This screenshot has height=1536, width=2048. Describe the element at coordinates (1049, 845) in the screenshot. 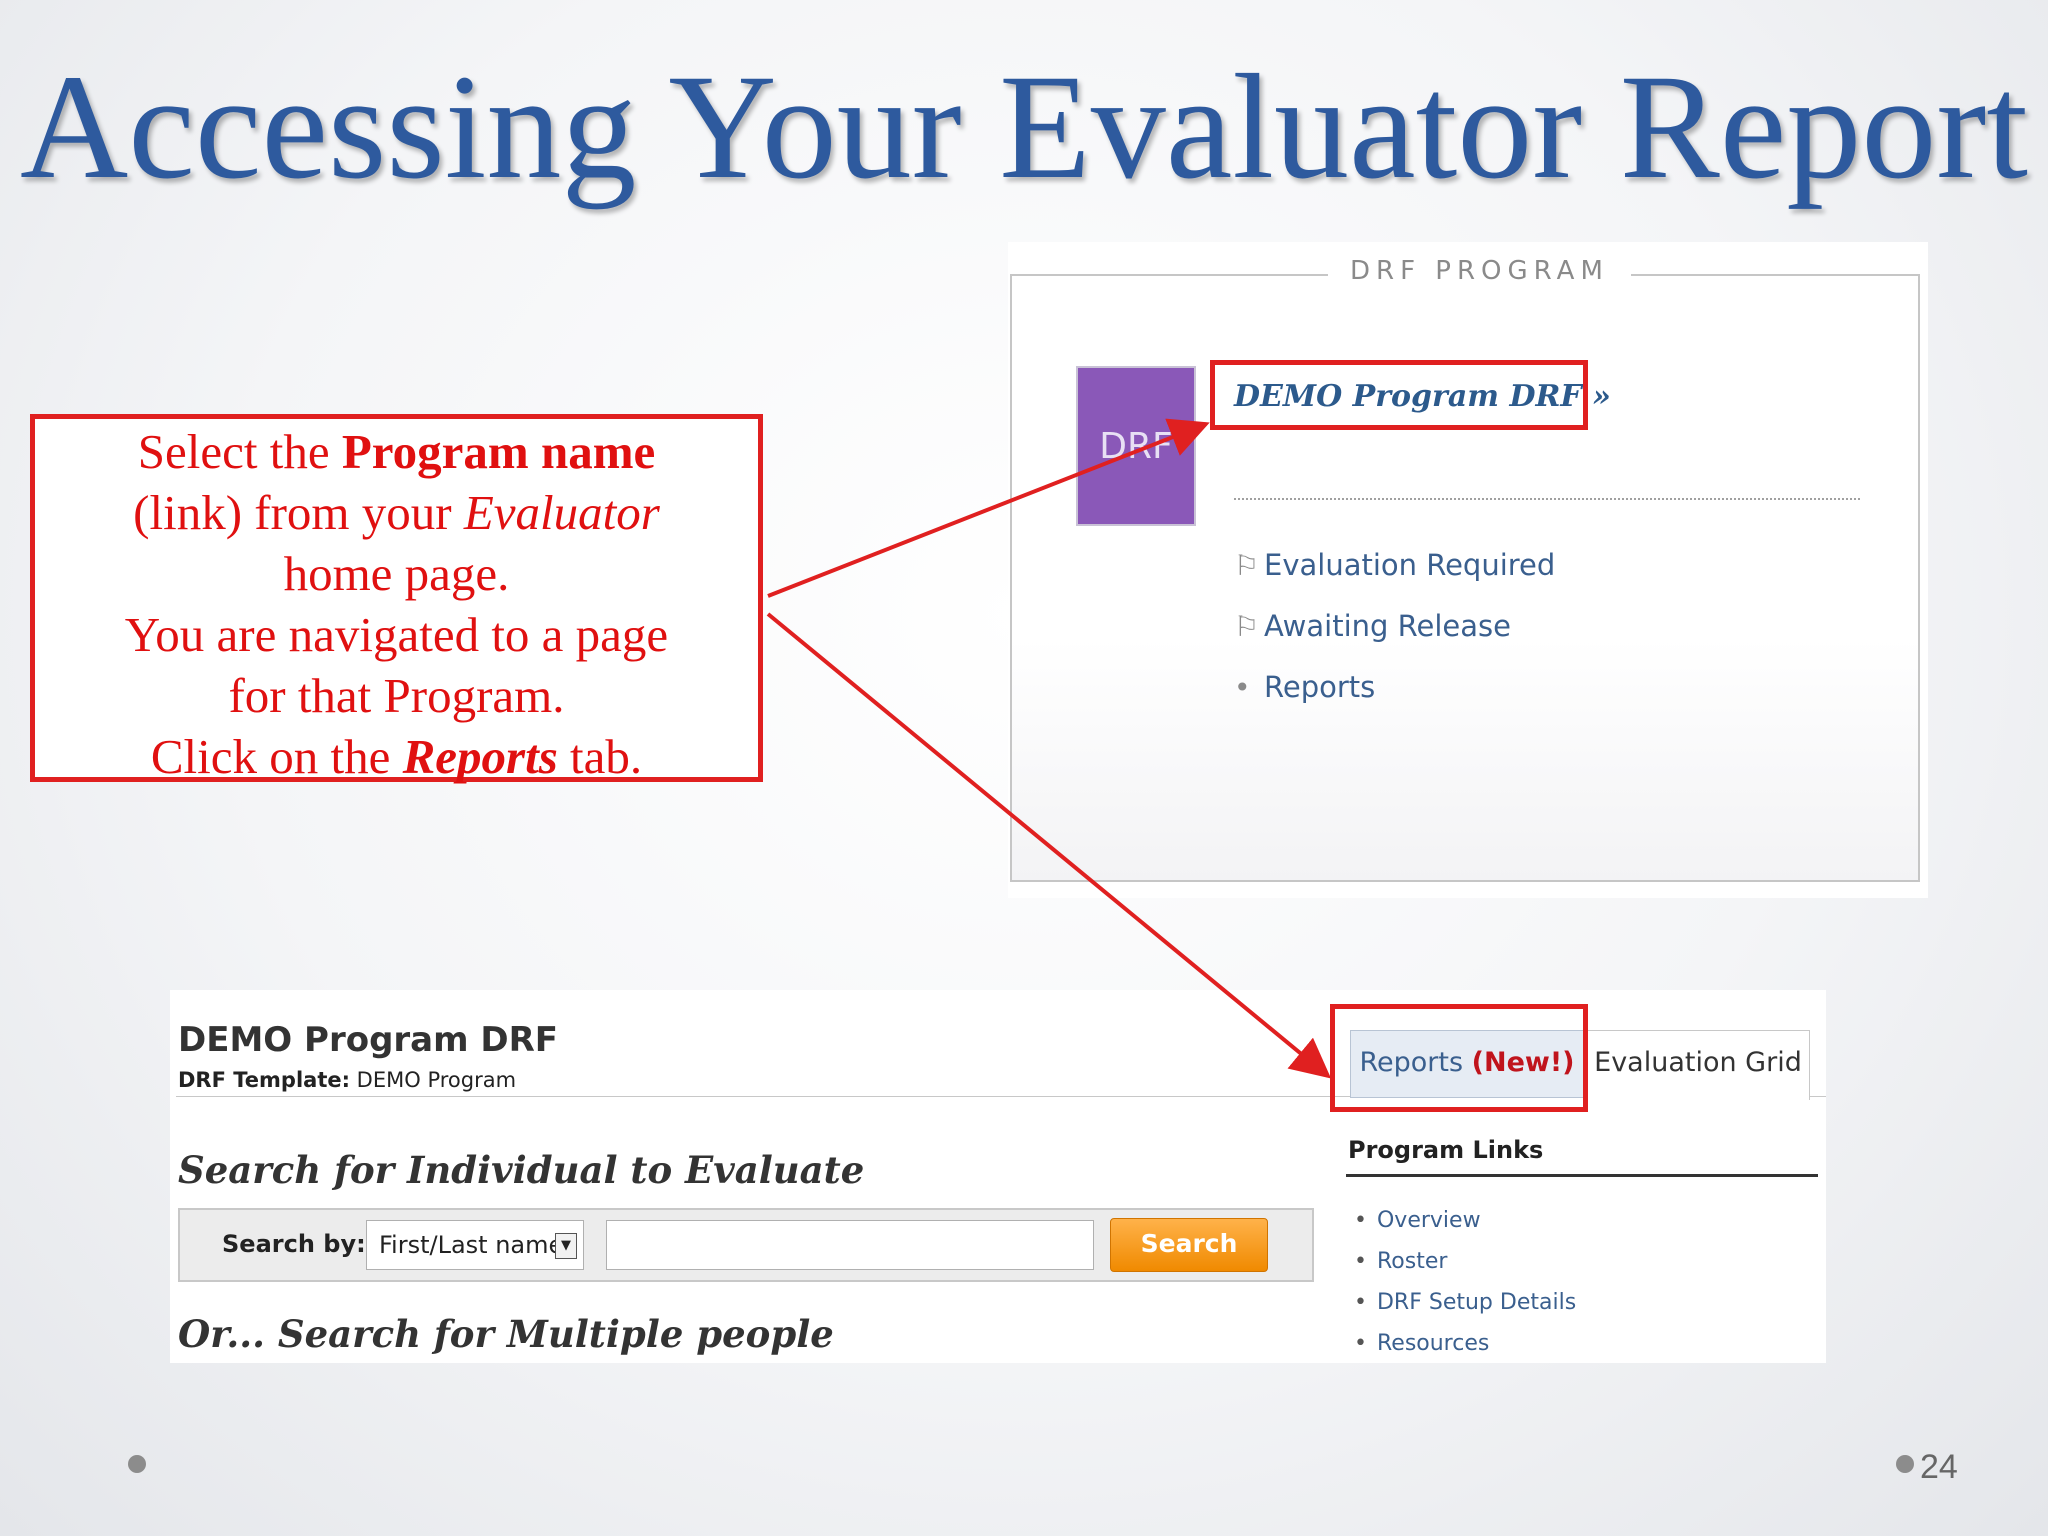

I see `arrow-to-reports-tab` at that location.